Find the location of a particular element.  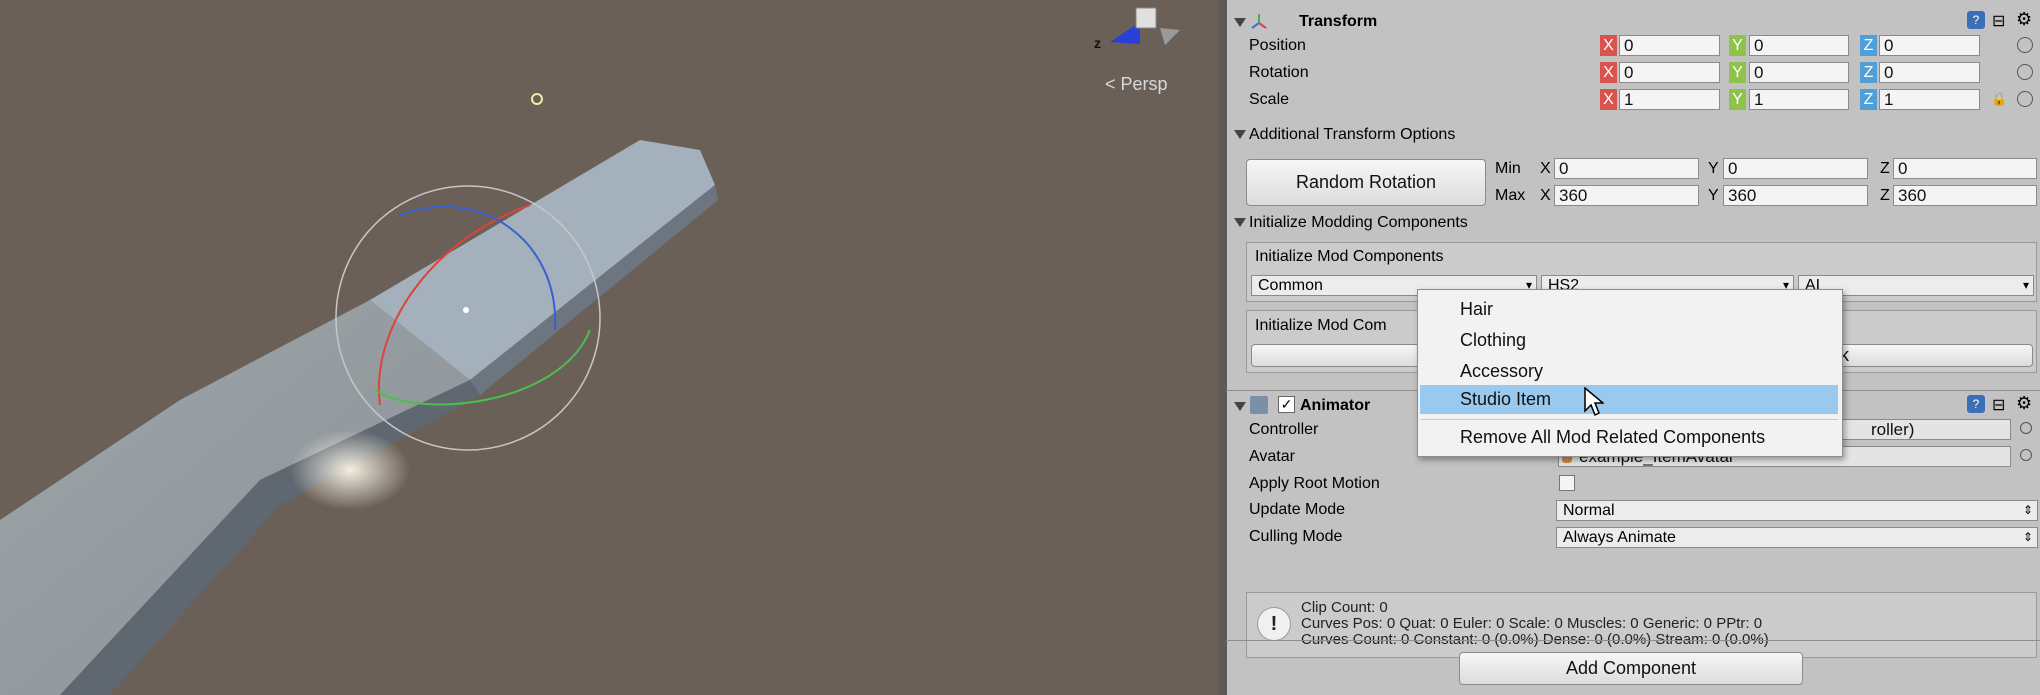

init-title: Initialize Modding Components is located at coordinates (1358, 223).